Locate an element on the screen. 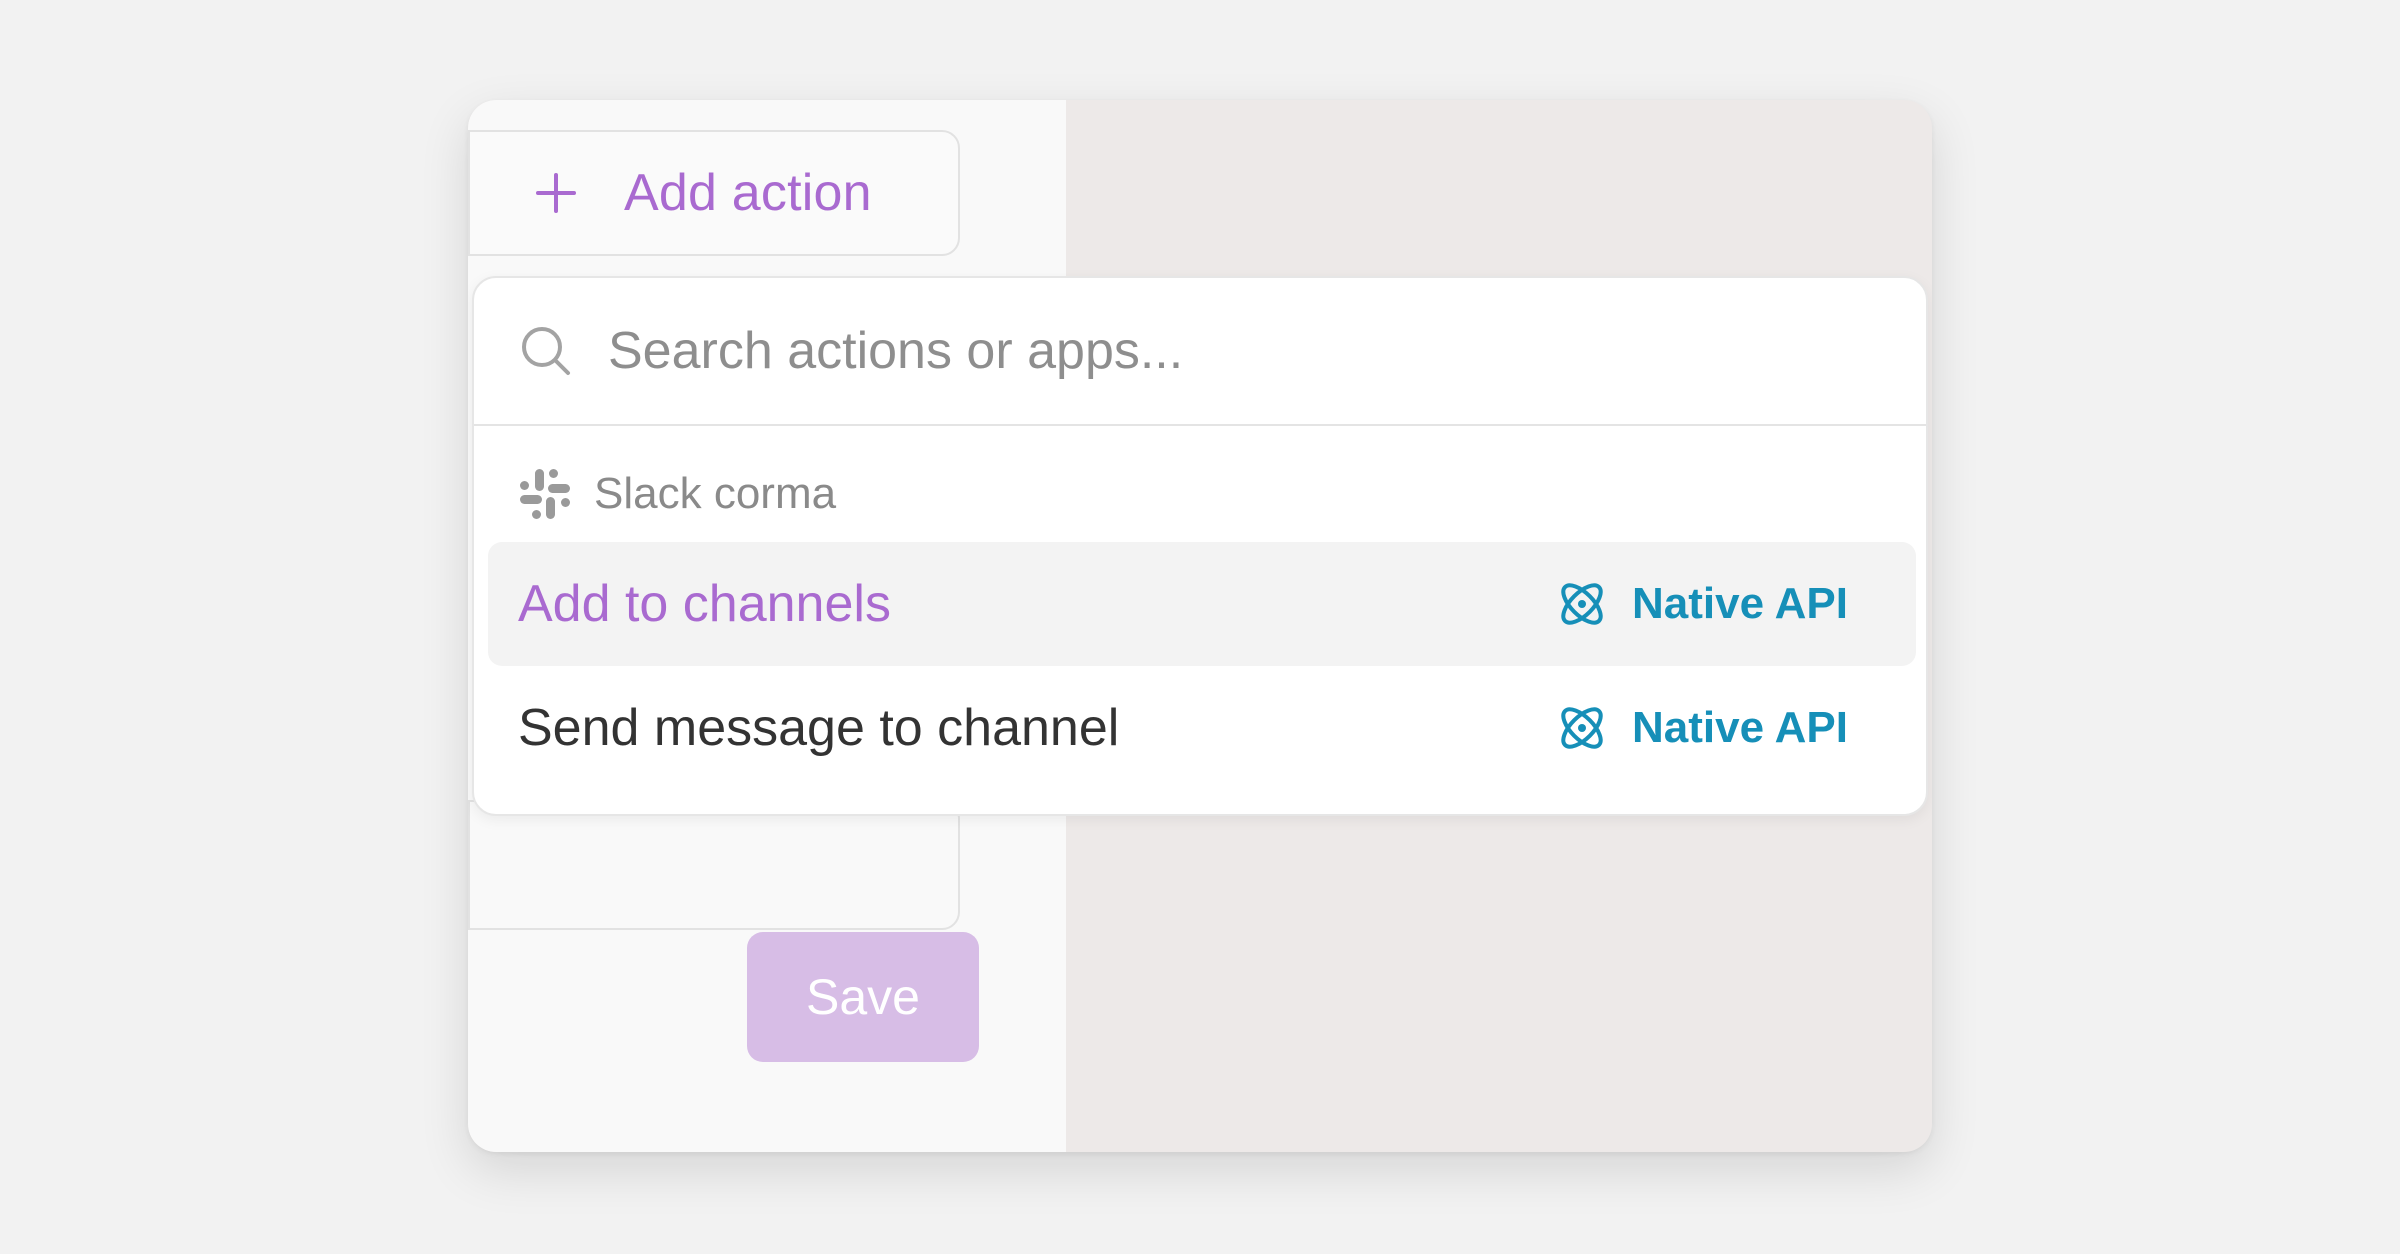 This screenshot has width=2400, height=1254. plus-icon is located at coordinates (556, 193).